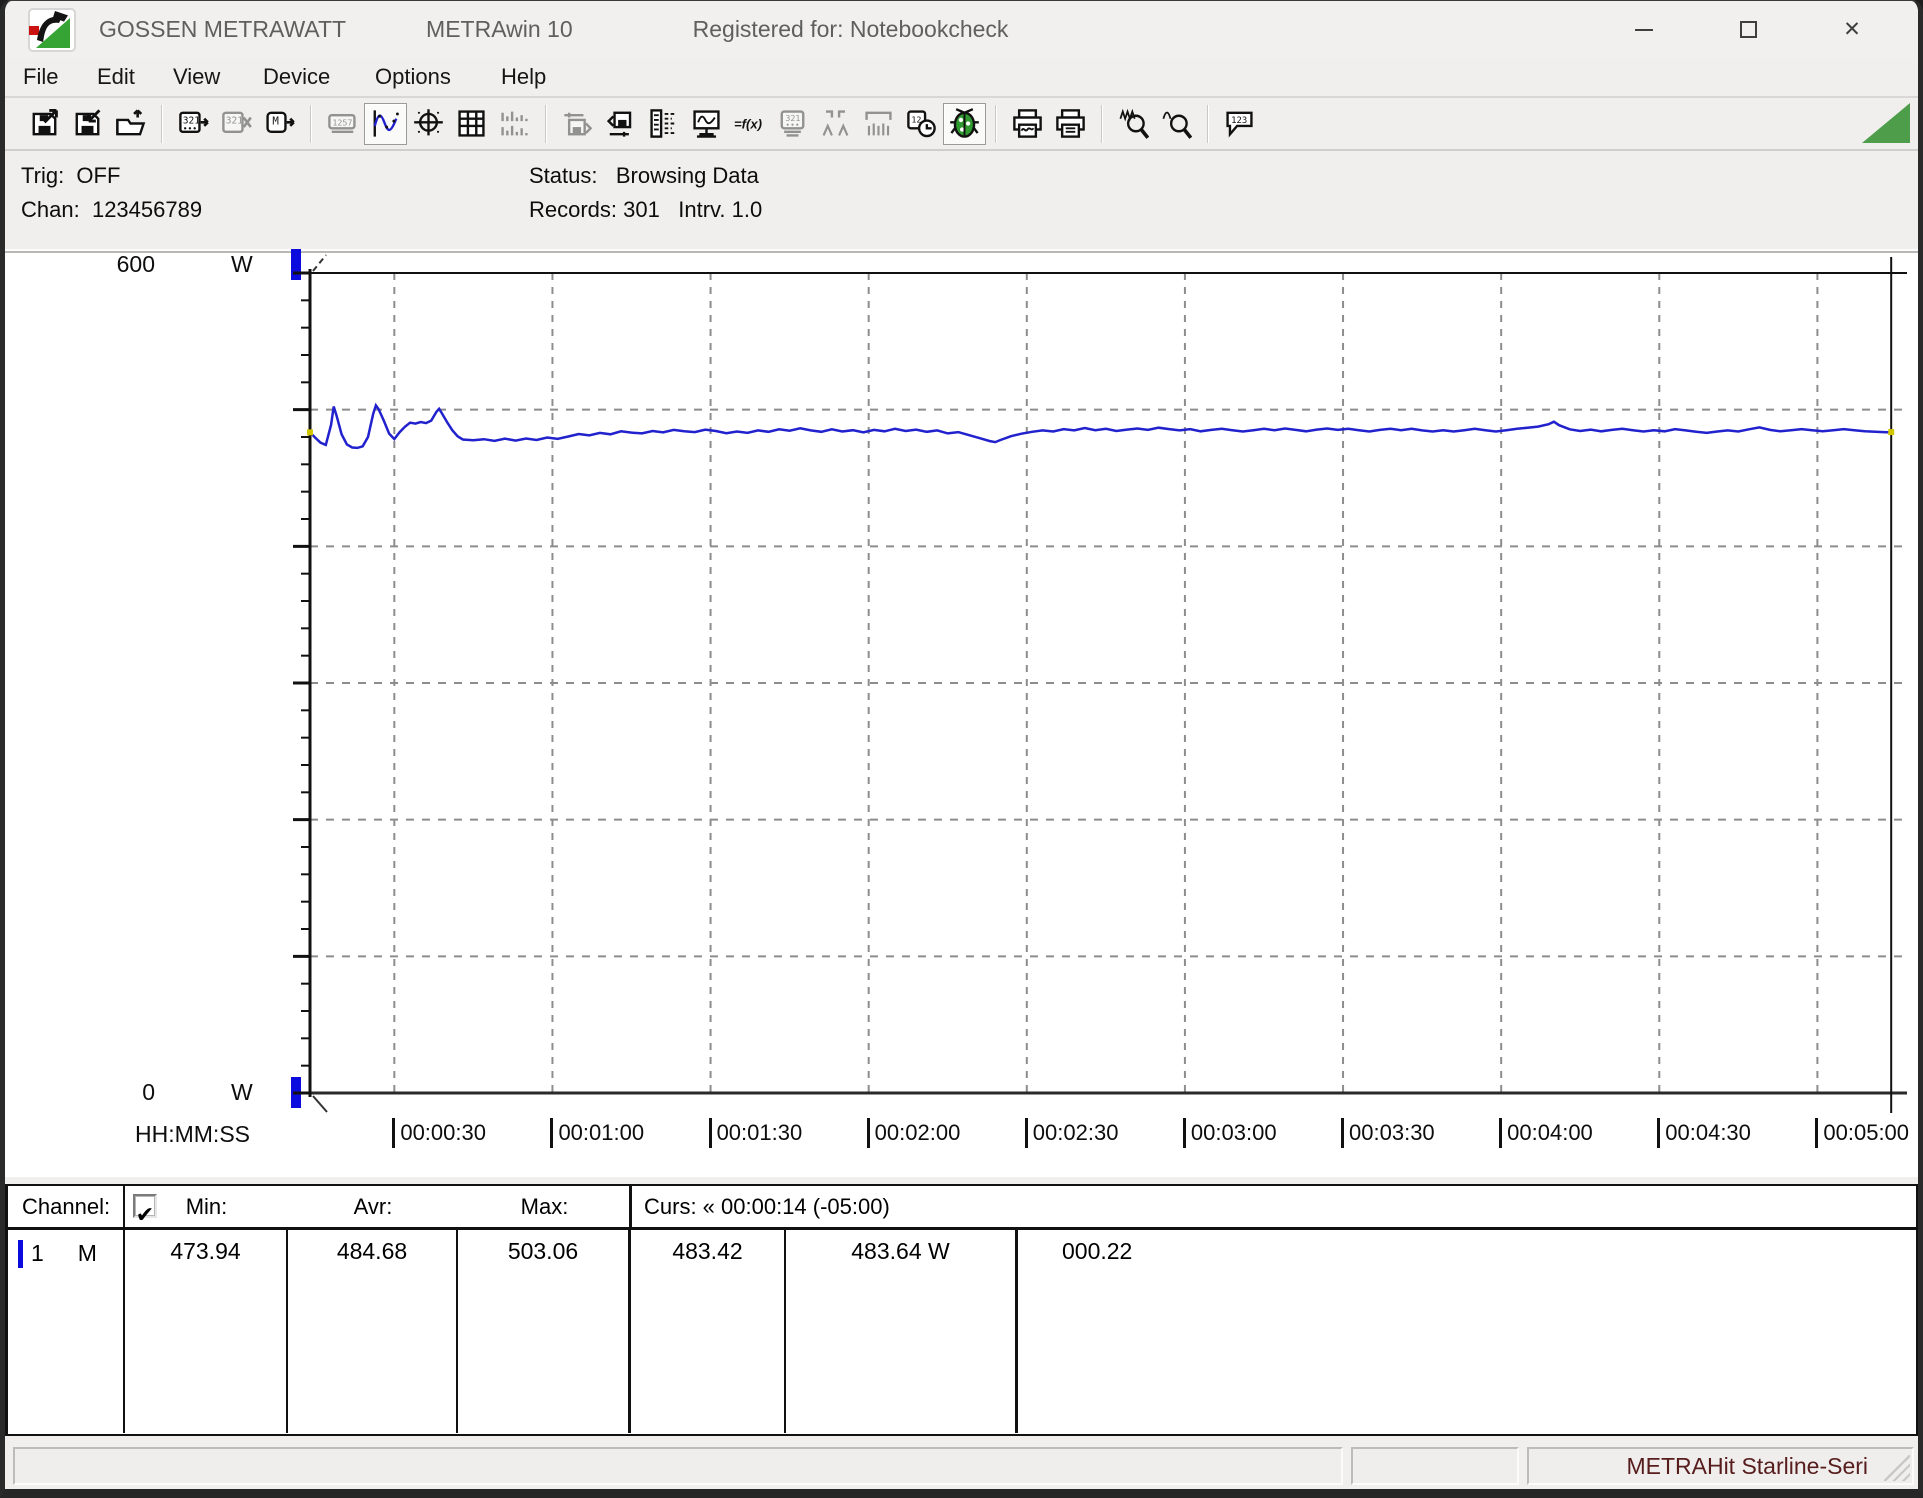  What do you see at coordinates (687, 175) in the screenshot?
I see `status-value: Browsing Data` at bounding box center [687, 175].